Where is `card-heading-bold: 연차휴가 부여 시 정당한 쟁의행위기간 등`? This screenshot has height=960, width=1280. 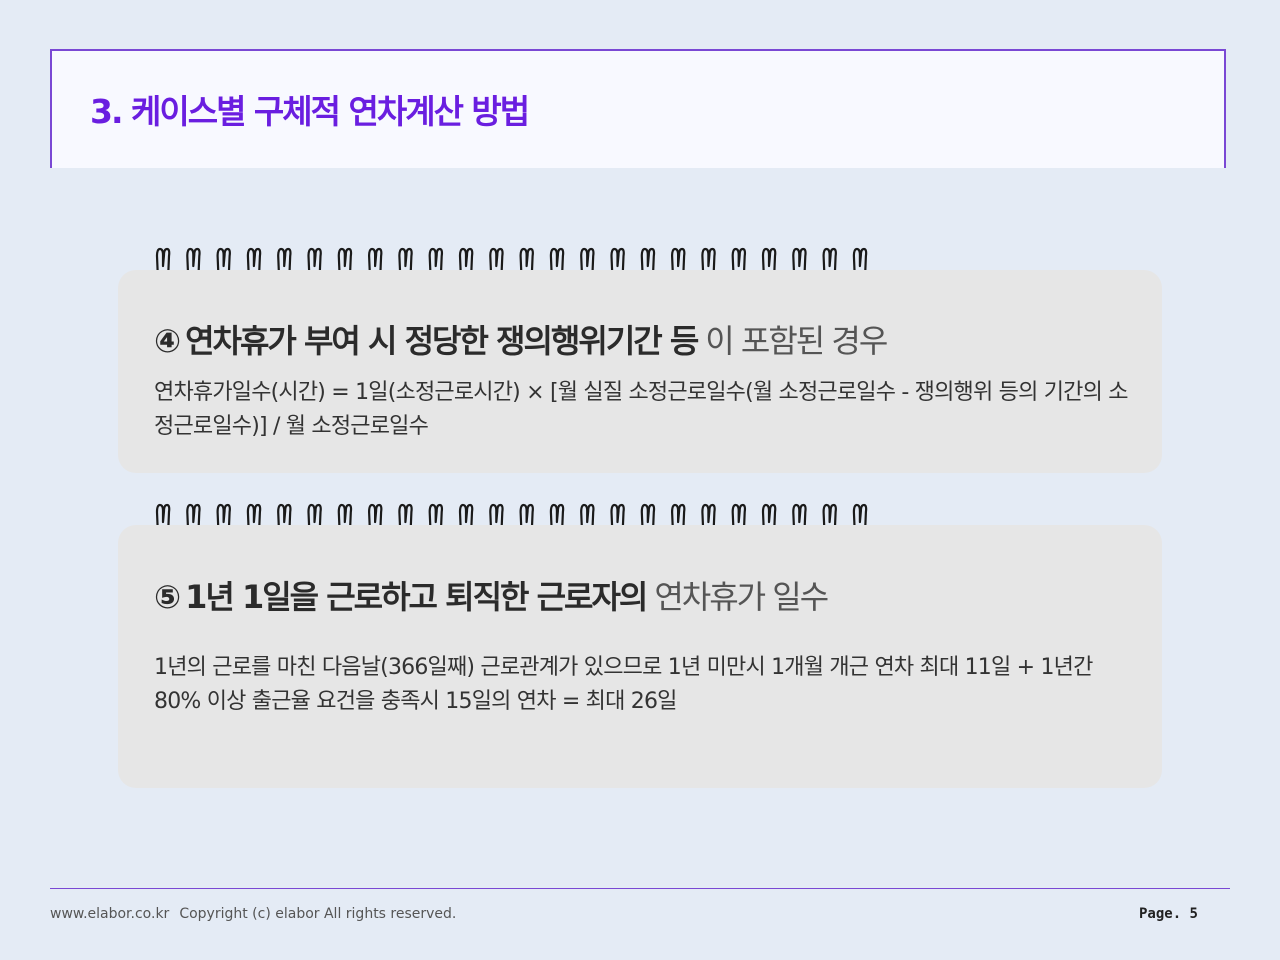 card-heading-bold: 연차휴가 부여 시 정당한 쟁의행위기간 등 is located at coordinates (442, 341).